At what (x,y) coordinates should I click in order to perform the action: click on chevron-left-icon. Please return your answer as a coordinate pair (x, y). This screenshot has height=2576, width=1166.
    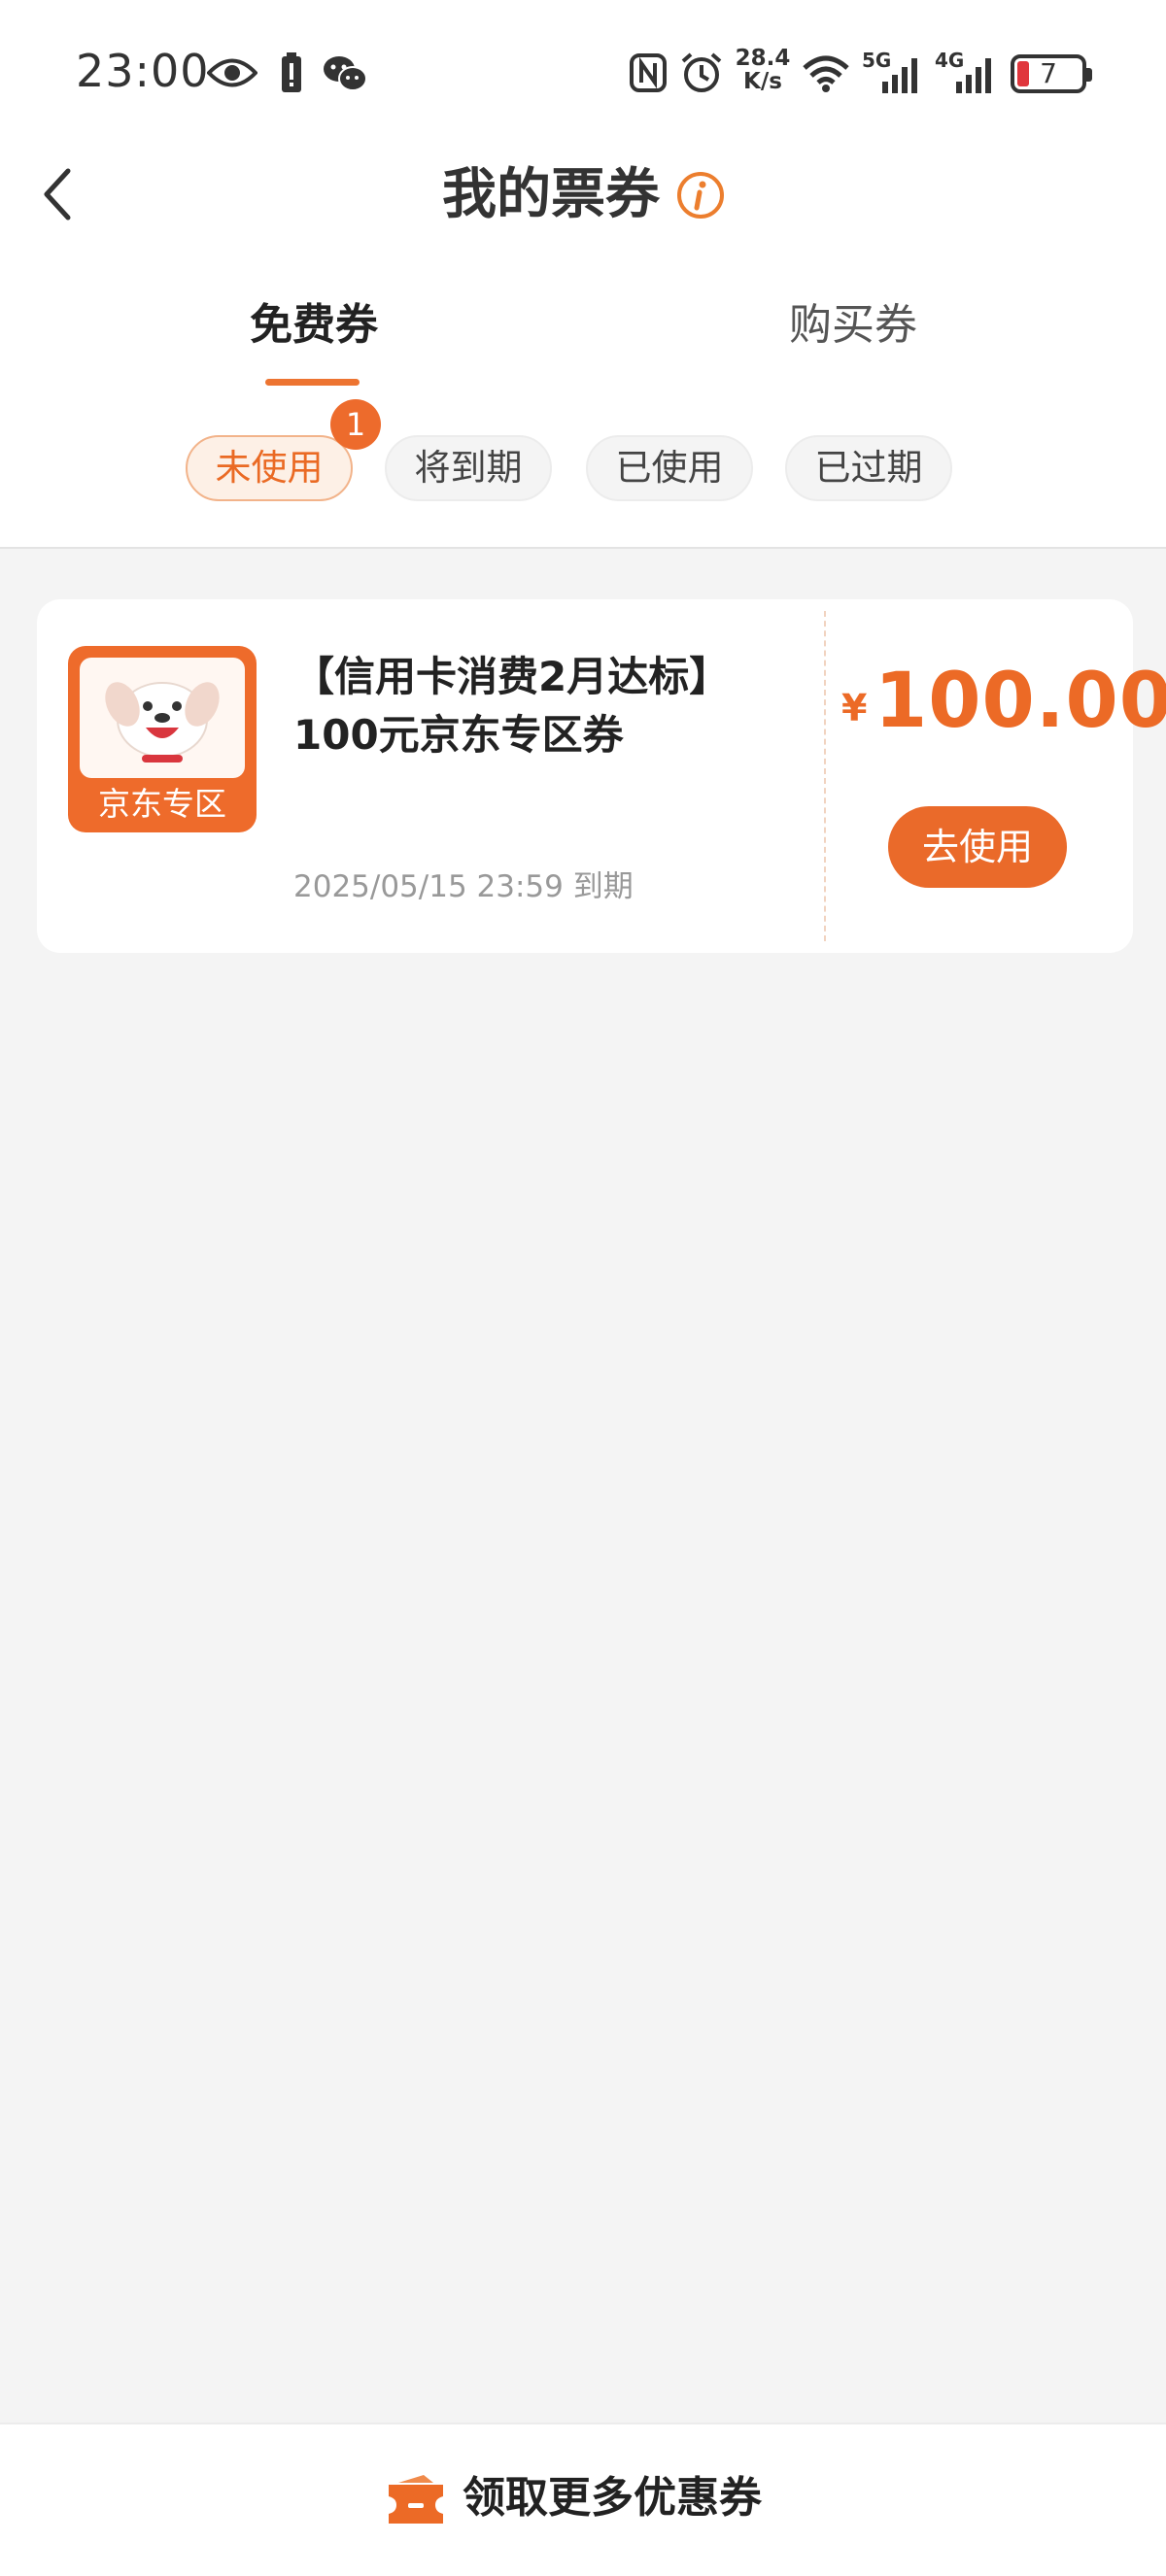
    Looking at the image, I should click on (57, 194).